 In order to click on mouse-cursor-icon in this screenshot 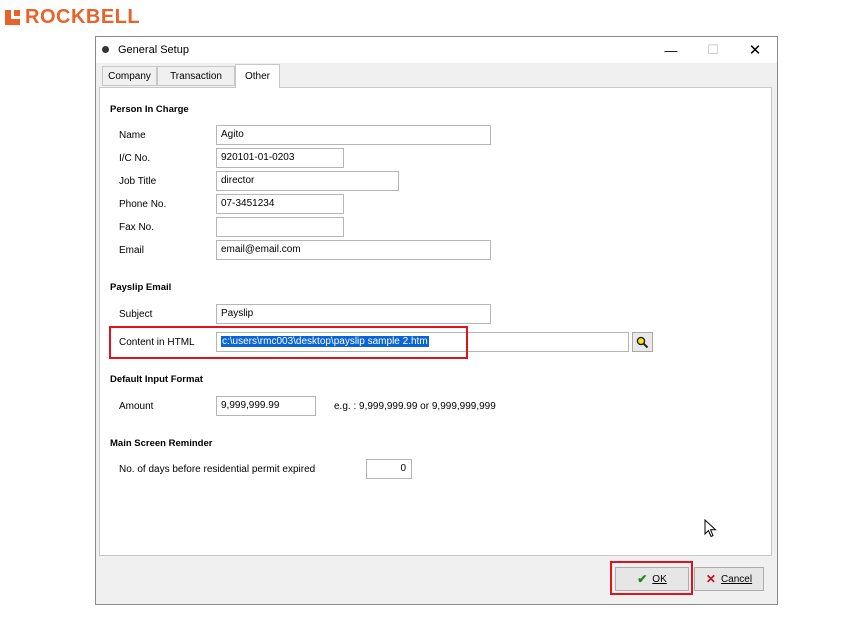, I will do `click(710, 528)`.